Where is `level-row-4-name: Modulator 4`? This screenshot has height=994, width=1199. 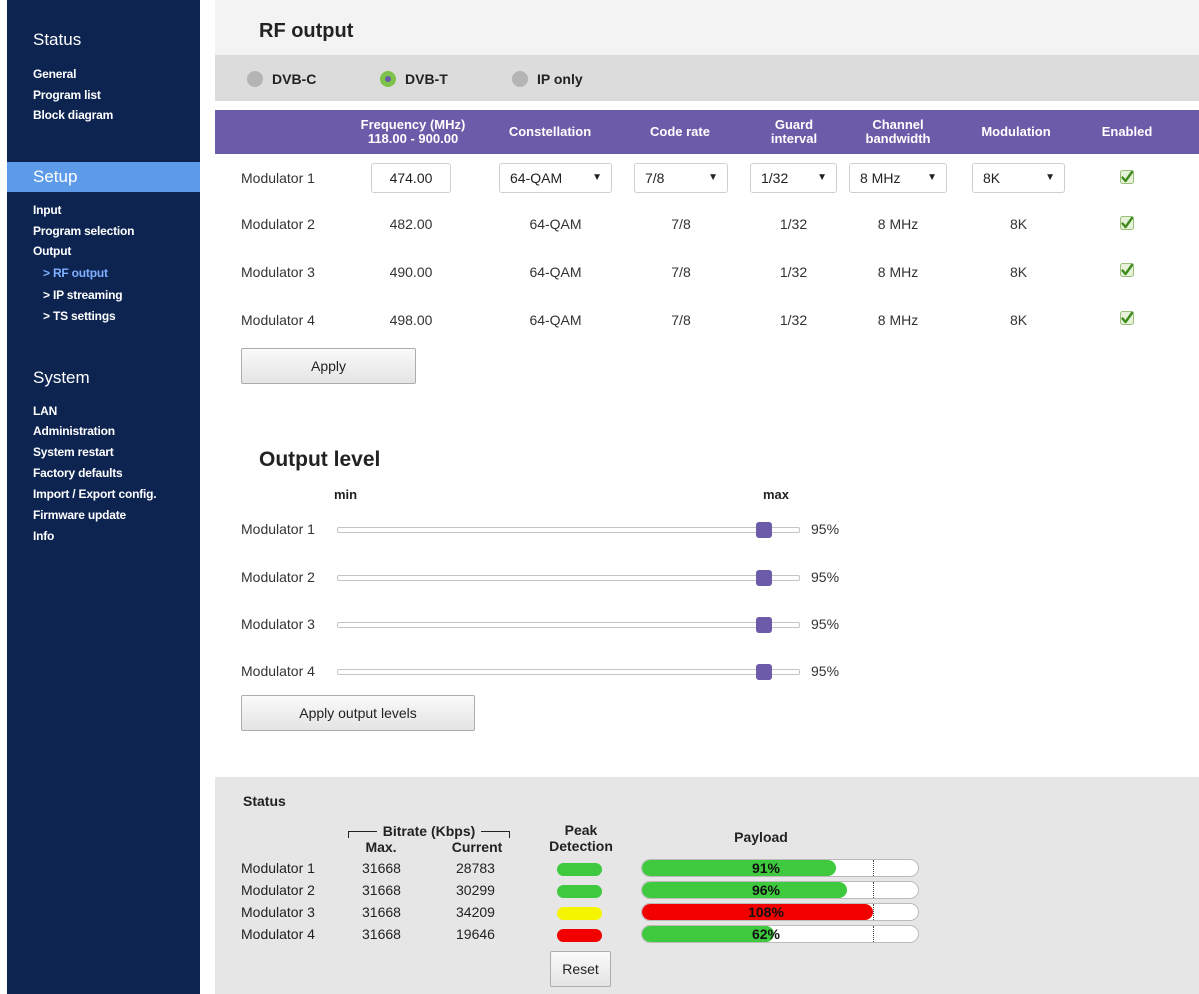
level-row-4-name: Modulator 4 is located at coordinates (278, 671).